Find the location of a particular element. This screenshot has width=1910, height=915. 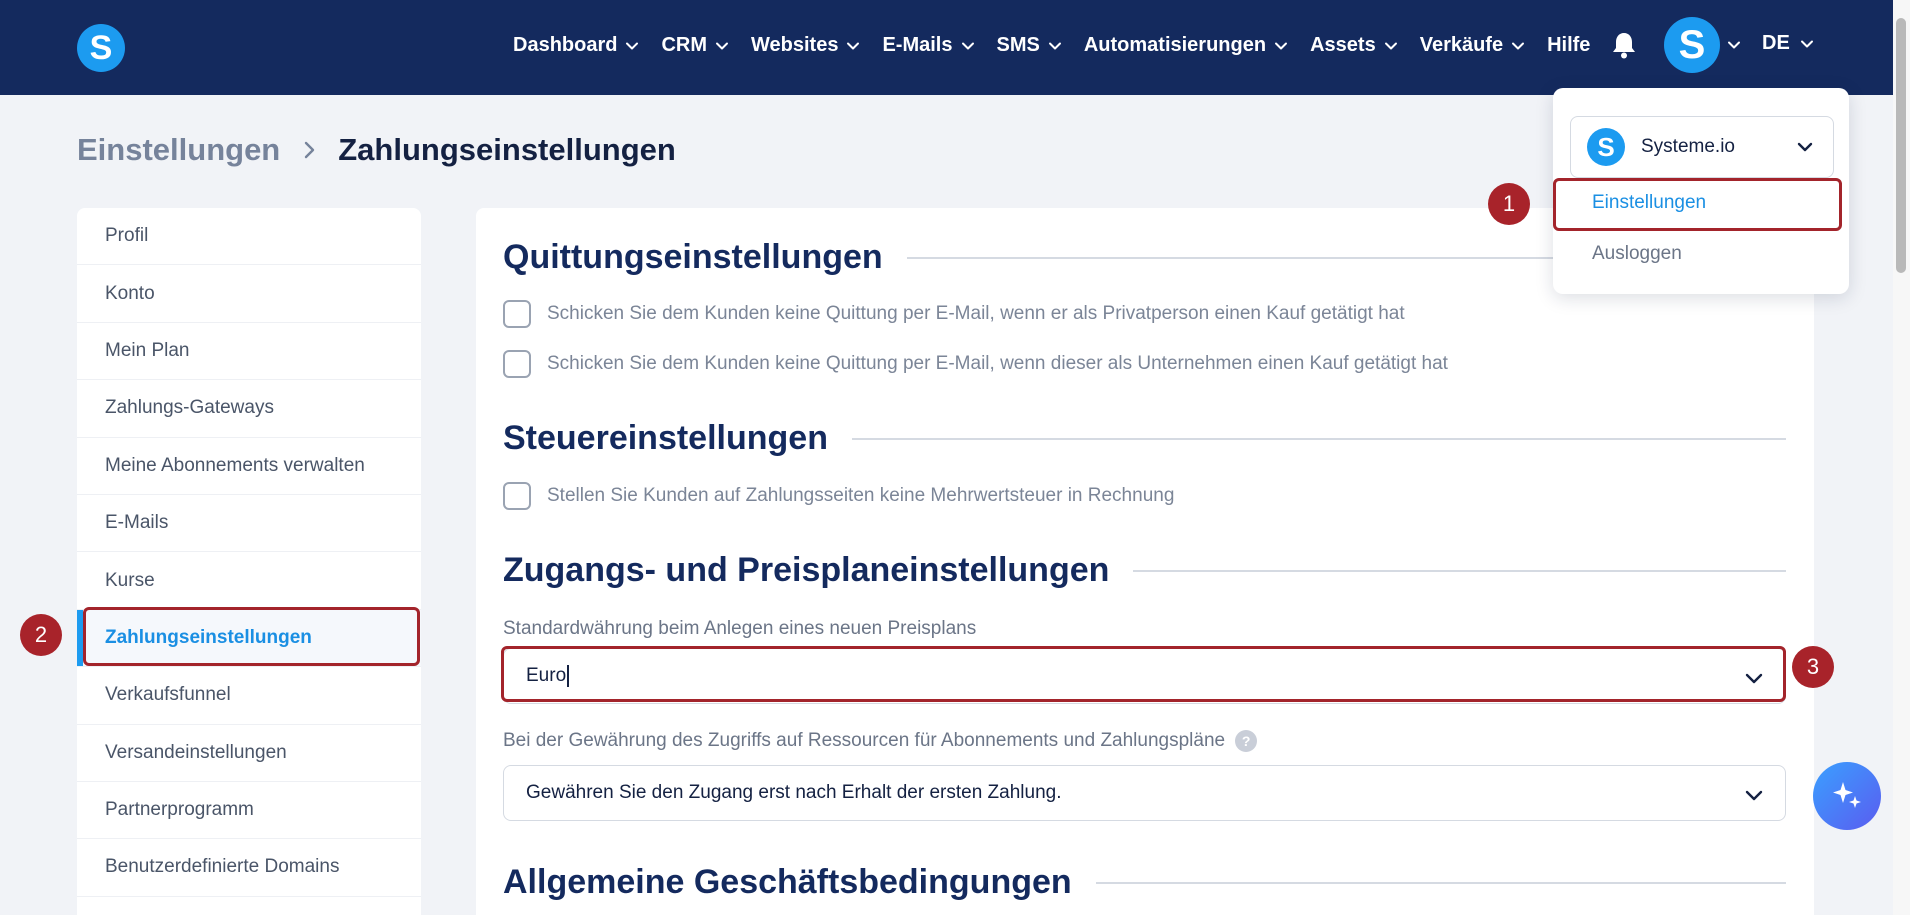

ai-assistant-button is located at coordinates (1847, 796).